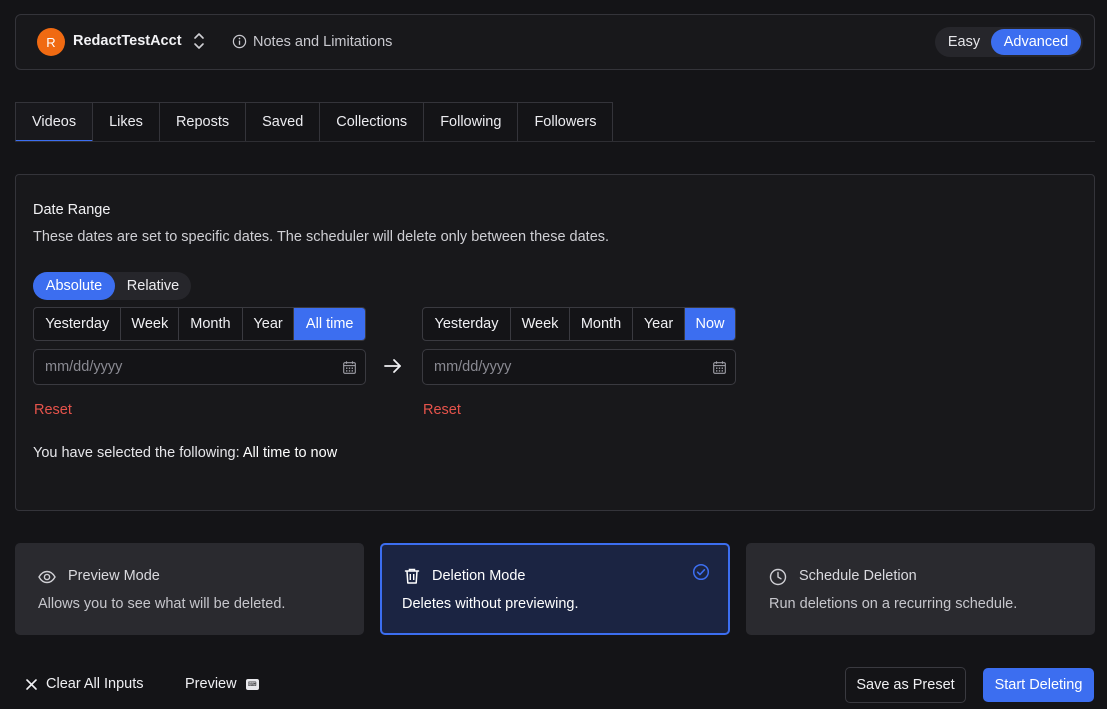 The width and height of the screenshot is (1107, 709). What do you see at coordinates (150, 324) in the screenshot?
I see `start-preset-week: Week` at bounding box center [150, 324].